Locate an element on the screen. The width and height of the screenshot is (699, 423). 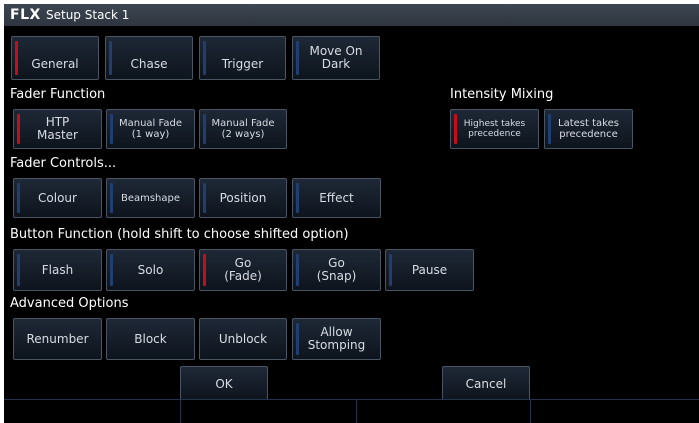
option-label: Latest takes precedence is located at coordinates (588, 129).